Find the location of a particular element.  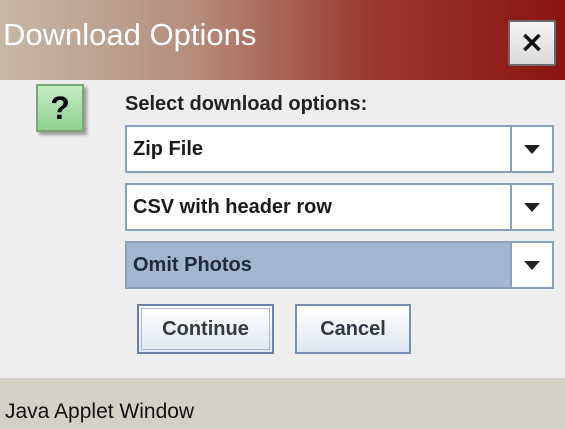

applet-warning-text: Java Applet Window is located at coordinates (100, 411).